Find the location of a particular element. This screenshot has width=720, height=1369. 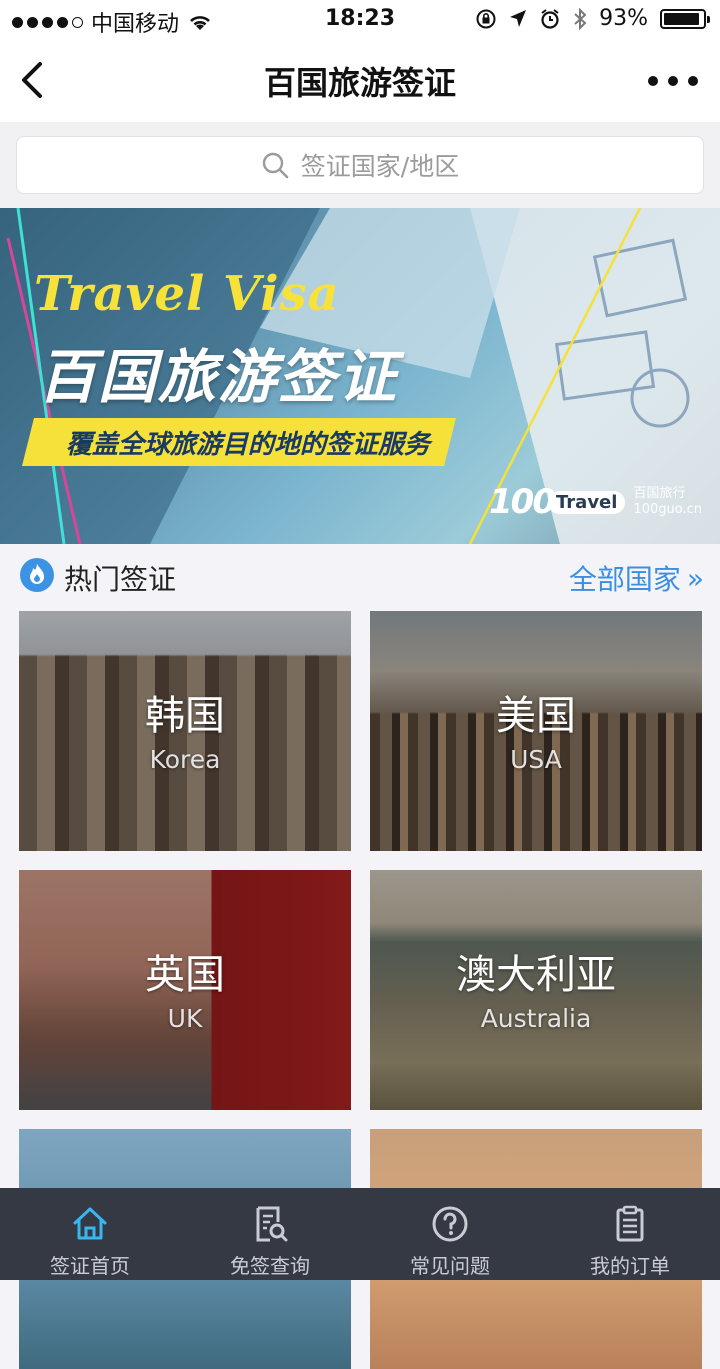

battery-level is located at coordinates (681, 18).